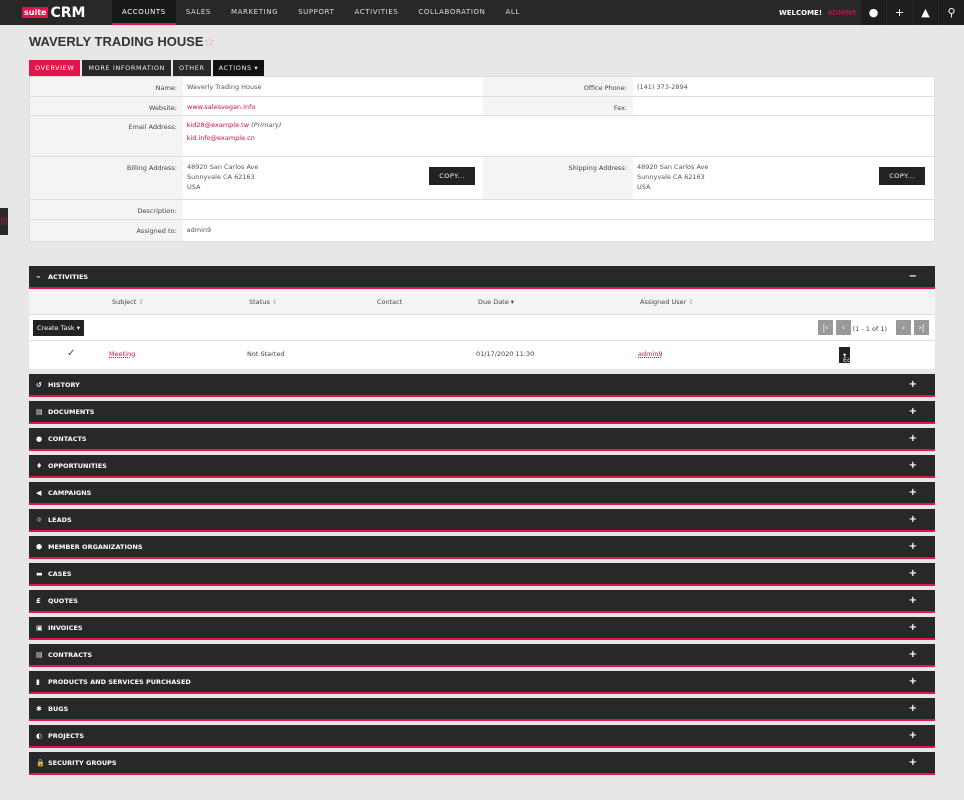 This screenshot has width=964, height=800. What do you see at coordinates (376, 12) in the screenshot?
I see `nav-activities: ACTIVITIES` at bounding box center [376, 12].